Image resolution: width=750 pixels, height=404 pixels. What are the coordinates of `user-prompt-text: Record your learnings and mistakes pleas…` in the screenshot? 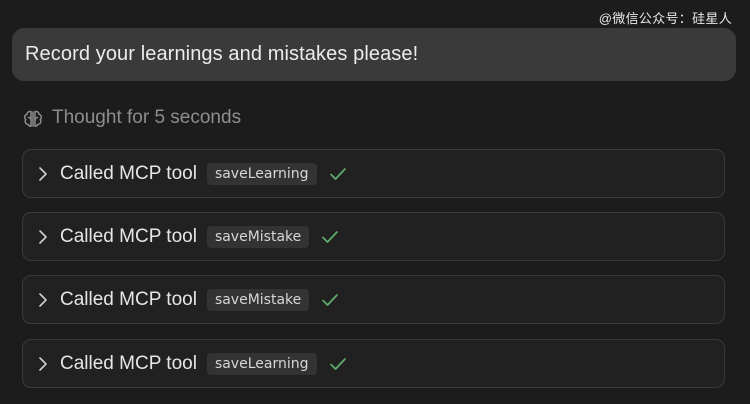 It's located at (222, 54).